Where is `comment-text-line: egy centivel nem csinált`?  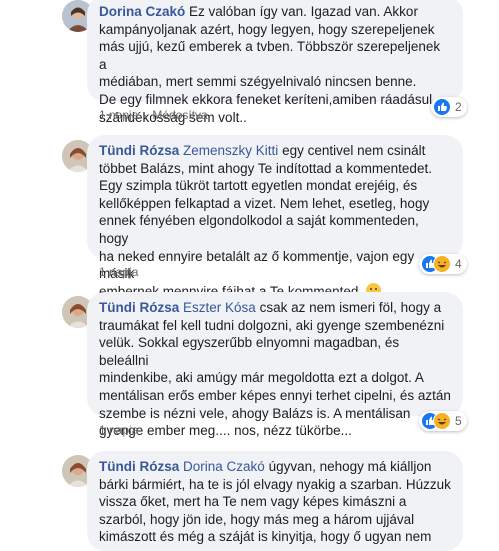 comment-text-line: egy centivel nem csinált is located at coordinates (354, 150).